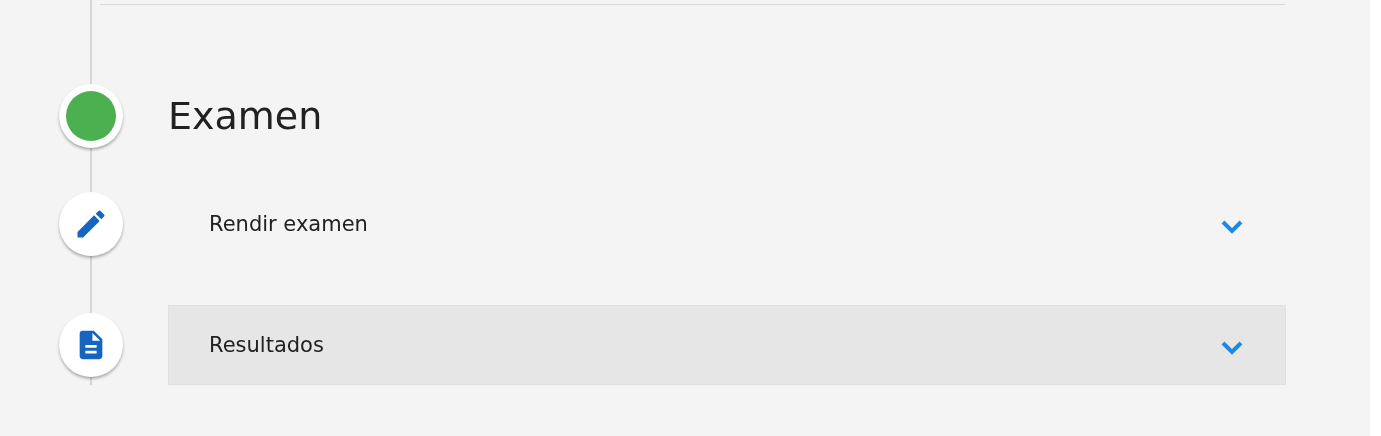 The height and width of the screenshot is (436, 1381). What do you see at coordinates (727, 224) in the screenshot?
I see `accordion-header: Rendir examen` at bounding box center [727, 224].